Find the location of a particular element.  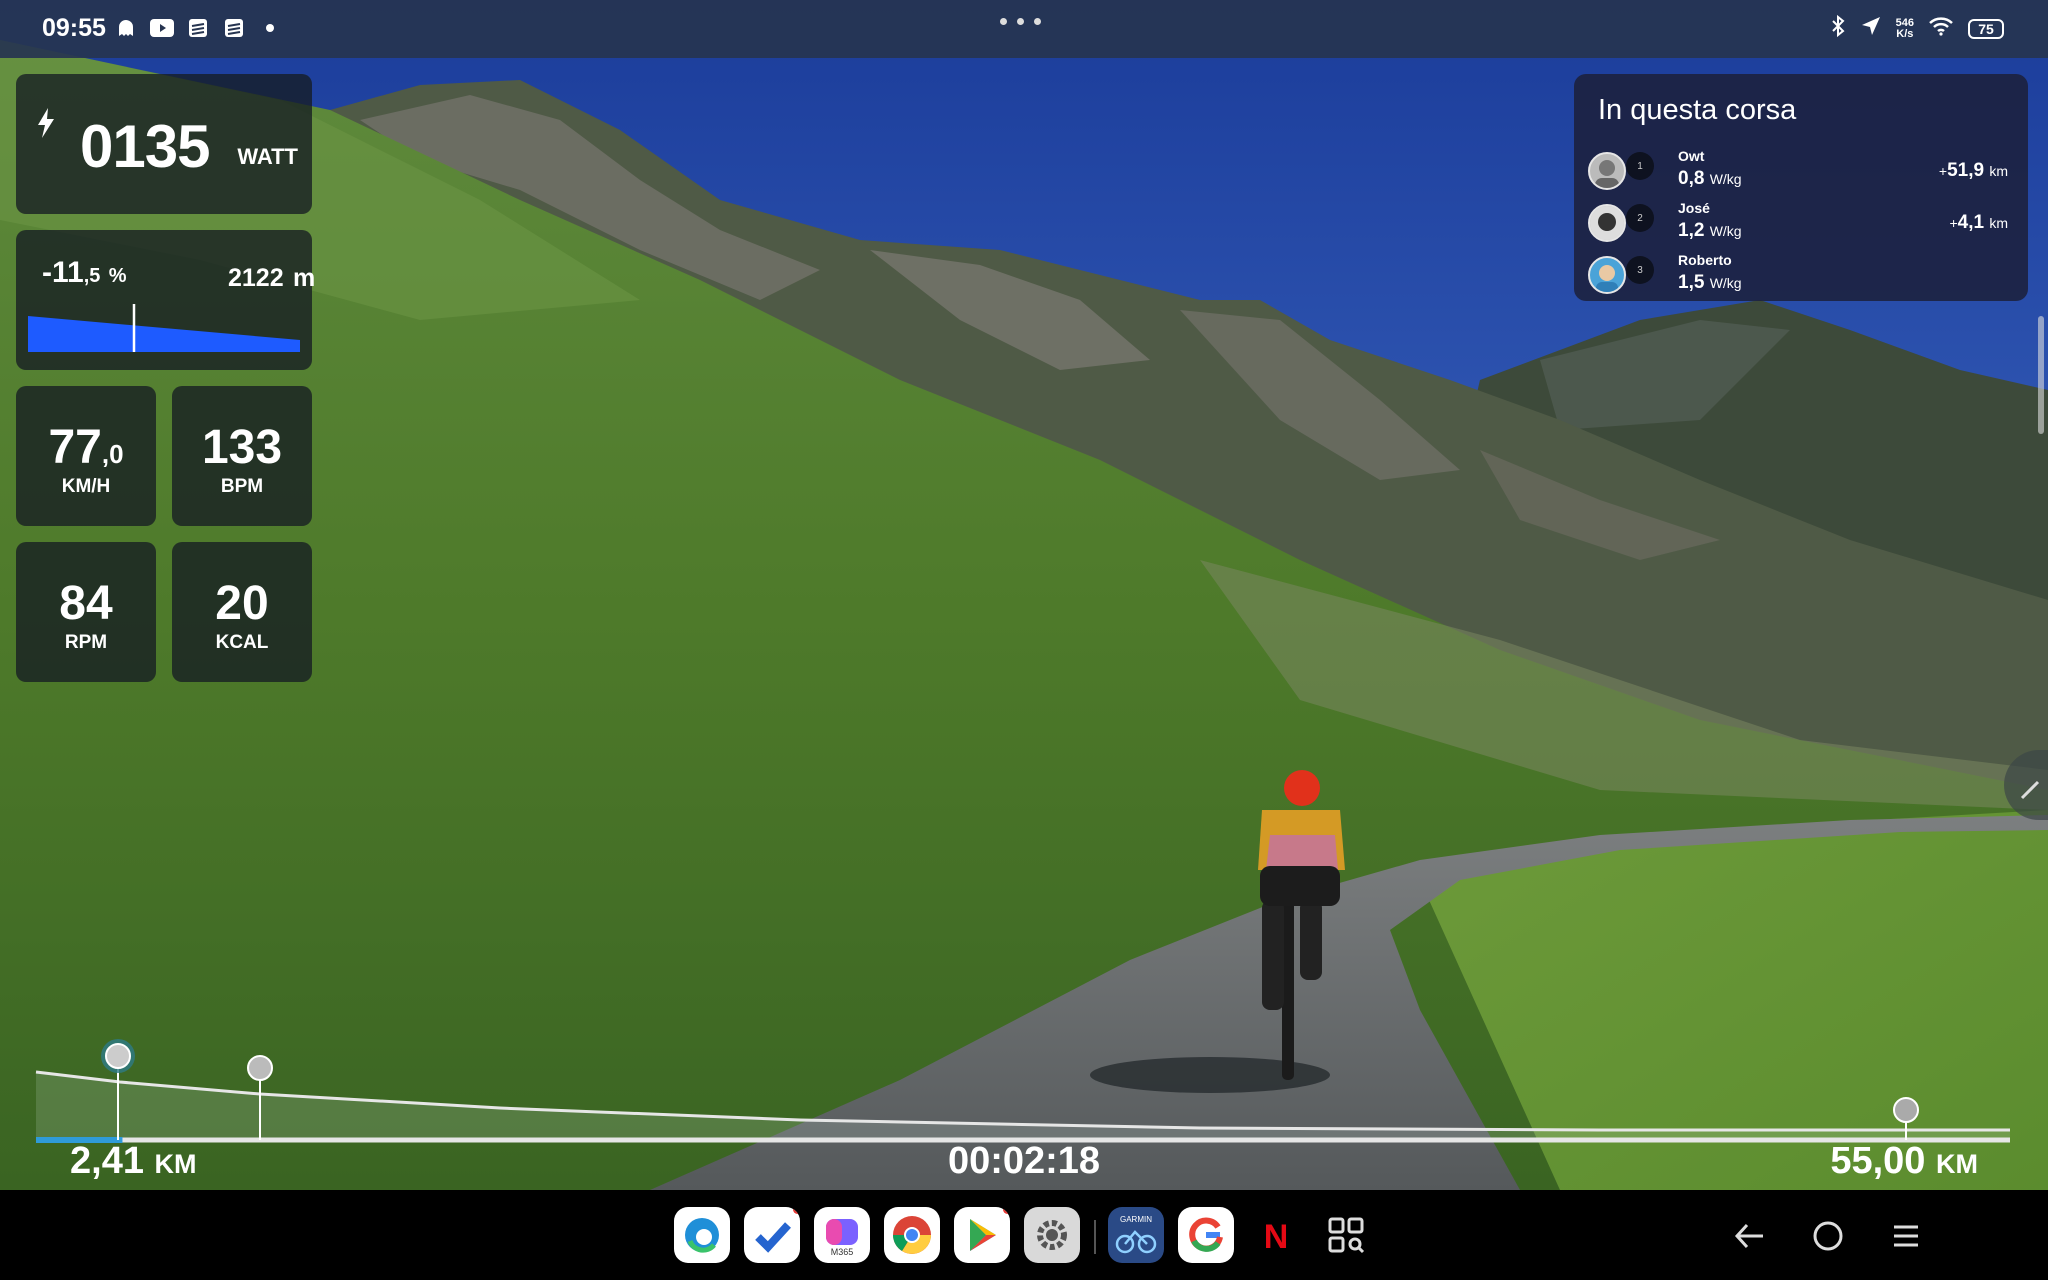

gradient-value: -11,5 % is located at coordinates (84, 273).